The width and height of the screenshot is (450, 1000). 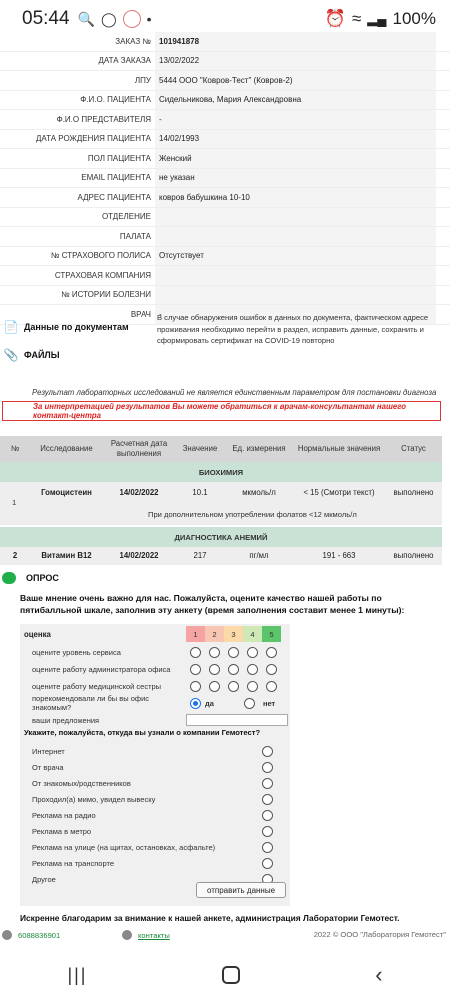 What do you see at coordinates (231, 975) in the screenshot?
I see `home-button` at bounding box center [231, 975].